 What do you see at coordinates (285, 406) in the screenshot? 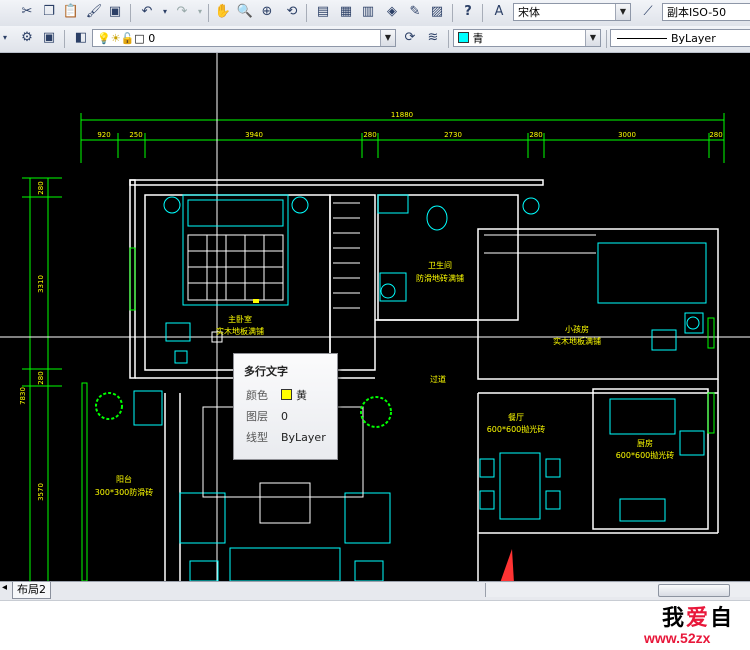
I see `object-tooltip: 多行文字 颜色黄 图层 0 线型 ByLayer` at bounding box center [285, 406].